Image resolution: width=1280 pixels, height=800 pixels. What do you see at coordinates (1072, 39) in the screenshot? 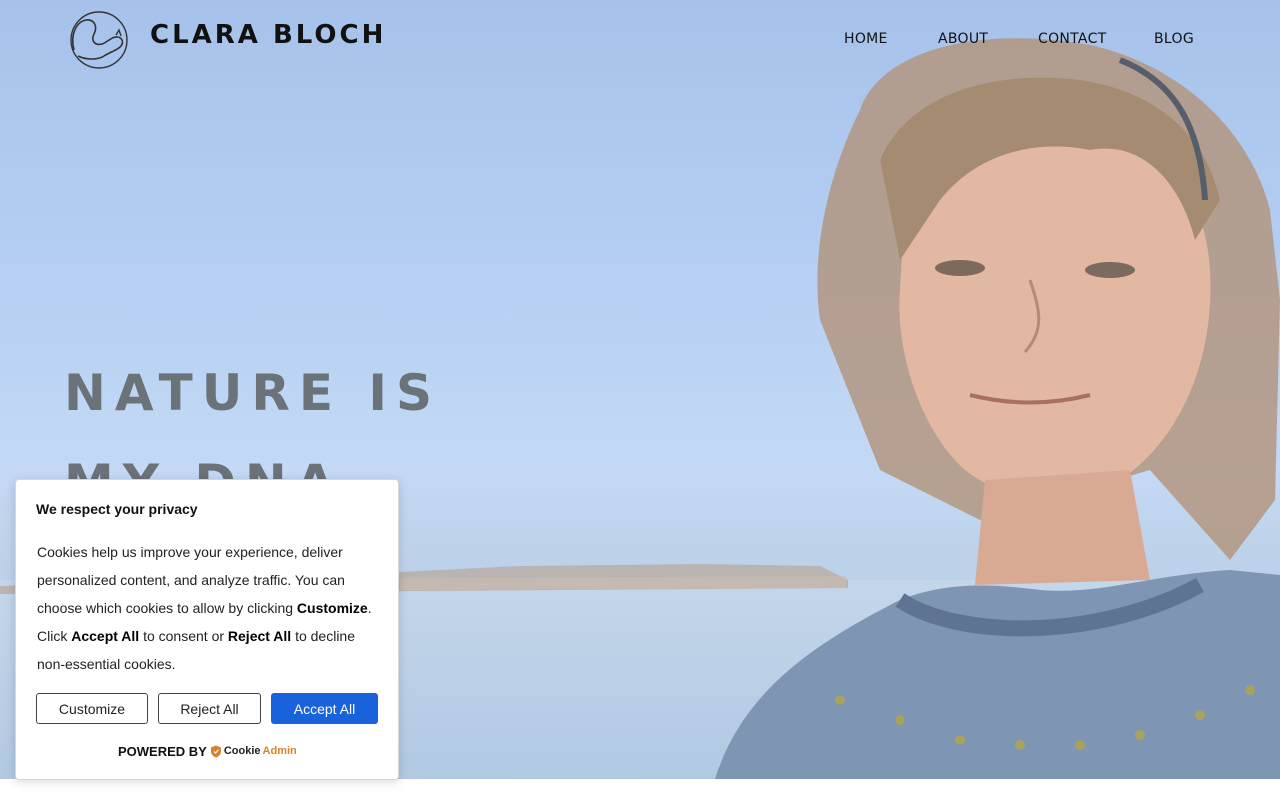
I see `nav-contact: CONTACT` at bounding box center [1072, 39].